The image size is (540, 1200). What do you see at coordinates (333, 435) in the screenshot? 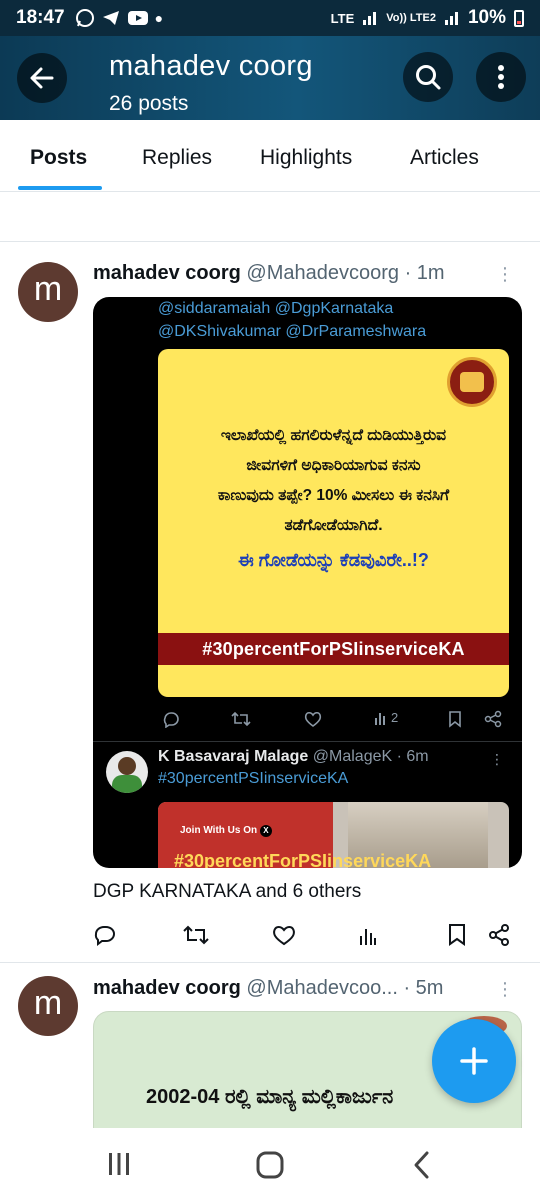
I see `poster-line: ಇಲಾಖೆಯಲ್ಲಿ ಹಗಲಿರುಳೆನ್ನದೆ ದುಡಿಯುತ್ತಿರುವ` at bounding box center [333, 435].